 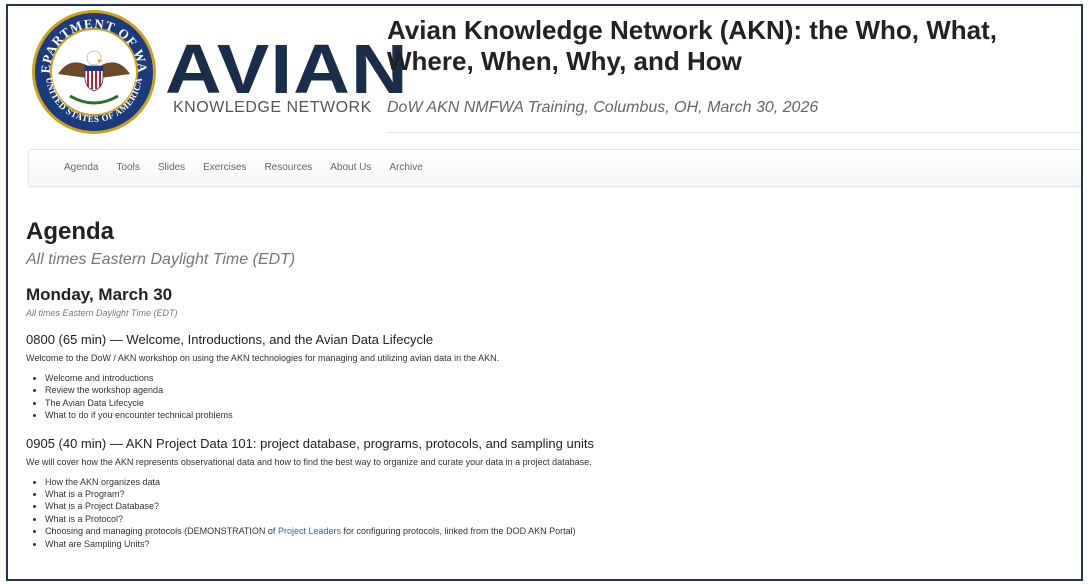 What do you see at coordinates (288, 168) in the screenshot?
I see `nav-resources: Resources` at bounding box center [288, 168].